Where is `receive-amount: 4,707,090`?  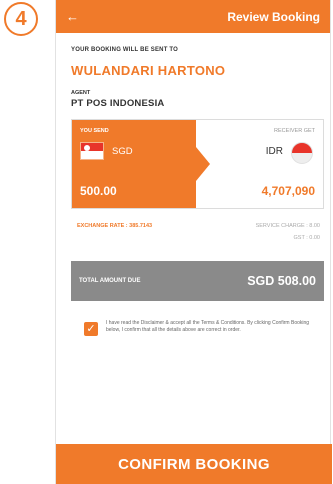 receive-amount: 4,707,090 is located at coordinates (288, 191).